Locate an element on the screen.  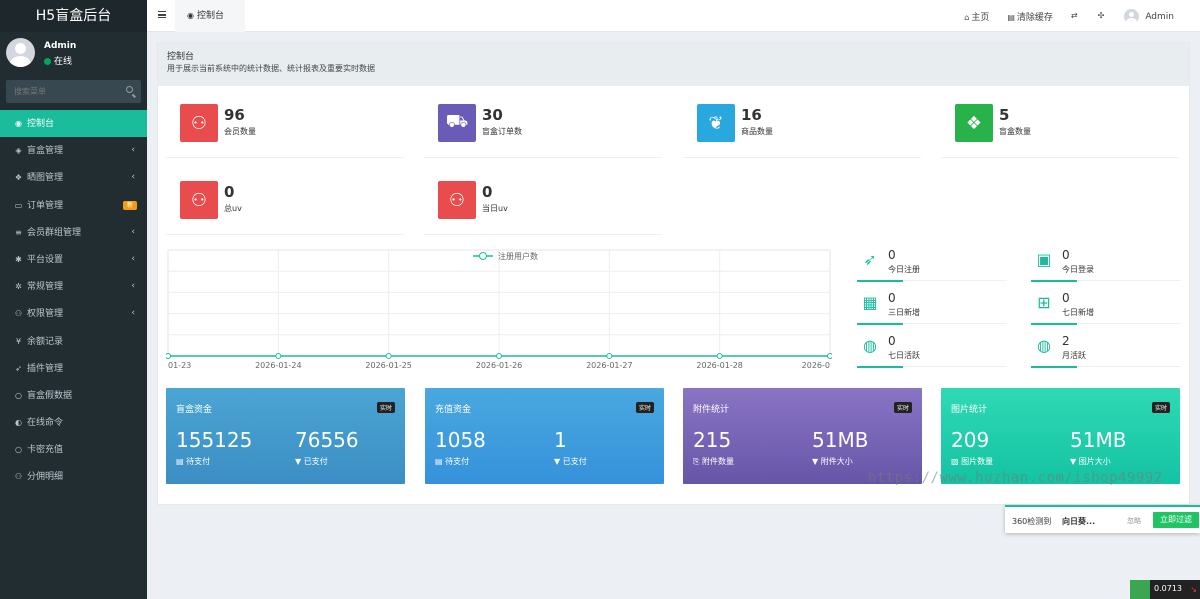
home-icon: ⌂ is located at coordinates (967, 17).